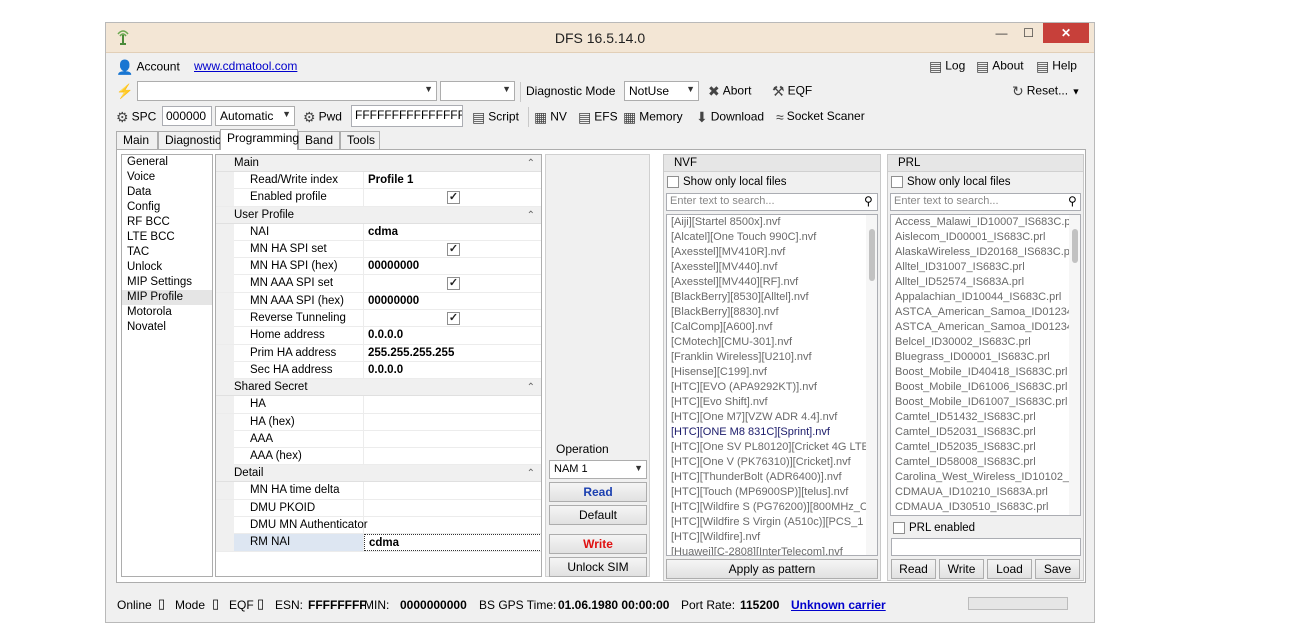 Image resolution: width=1289 pixels, height=638 pixels. What do you see at coordinates (453, 198) in the screenshot?
I see `enabled-checkbox: ✓` at bounding box center [453, 198].